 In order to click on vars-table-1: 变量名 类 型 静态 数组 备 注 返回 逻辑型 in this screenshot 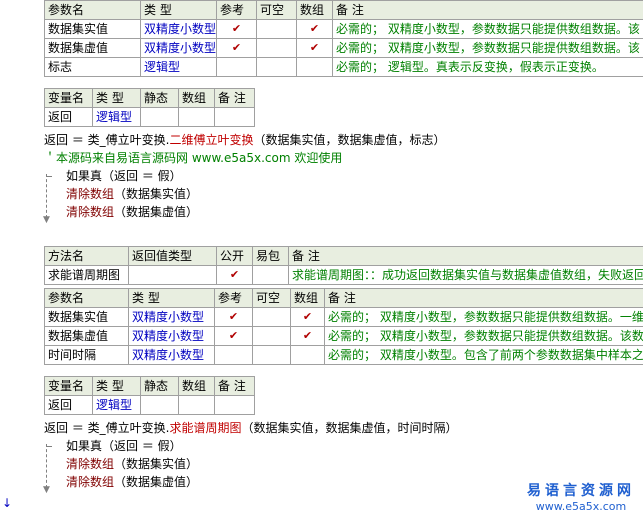, I will do `click(149, 107)`.